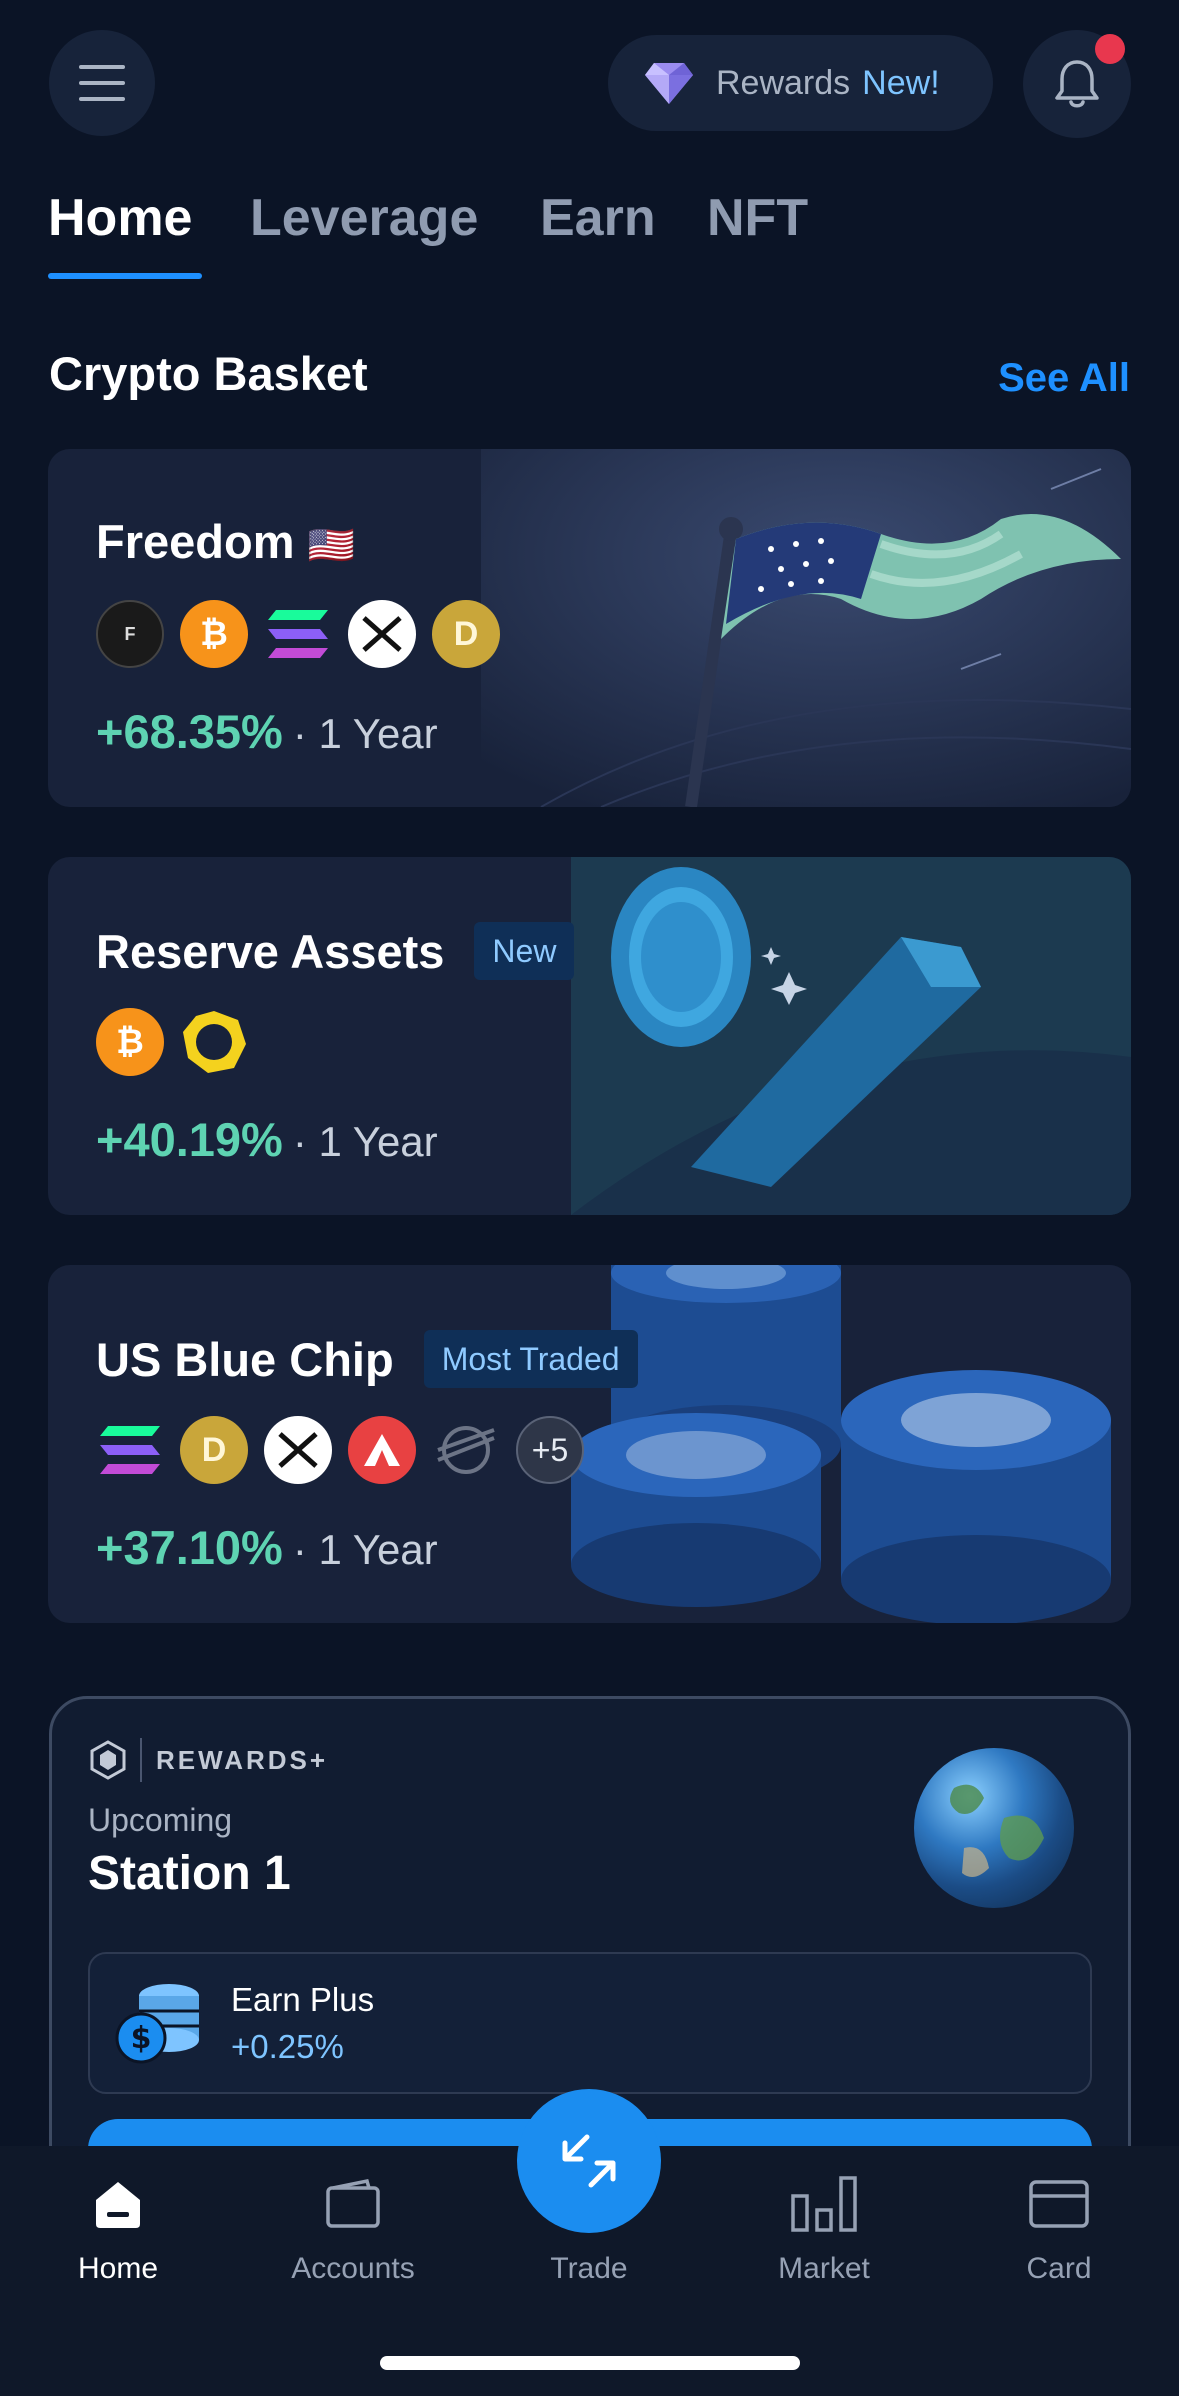 The width and height of the screenshot is (1179, 2396). I want to click on bar-chart-icon, so click(824, 2204).